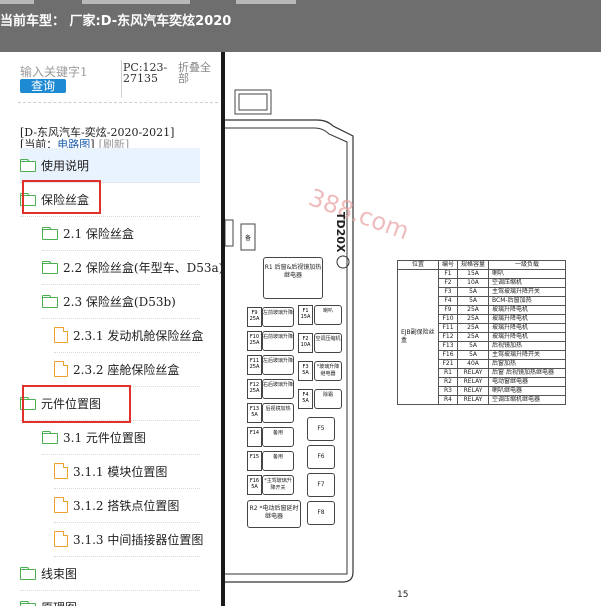 The image size is (601, 606). I want to click on table-cell: F10, so click(448, 319).